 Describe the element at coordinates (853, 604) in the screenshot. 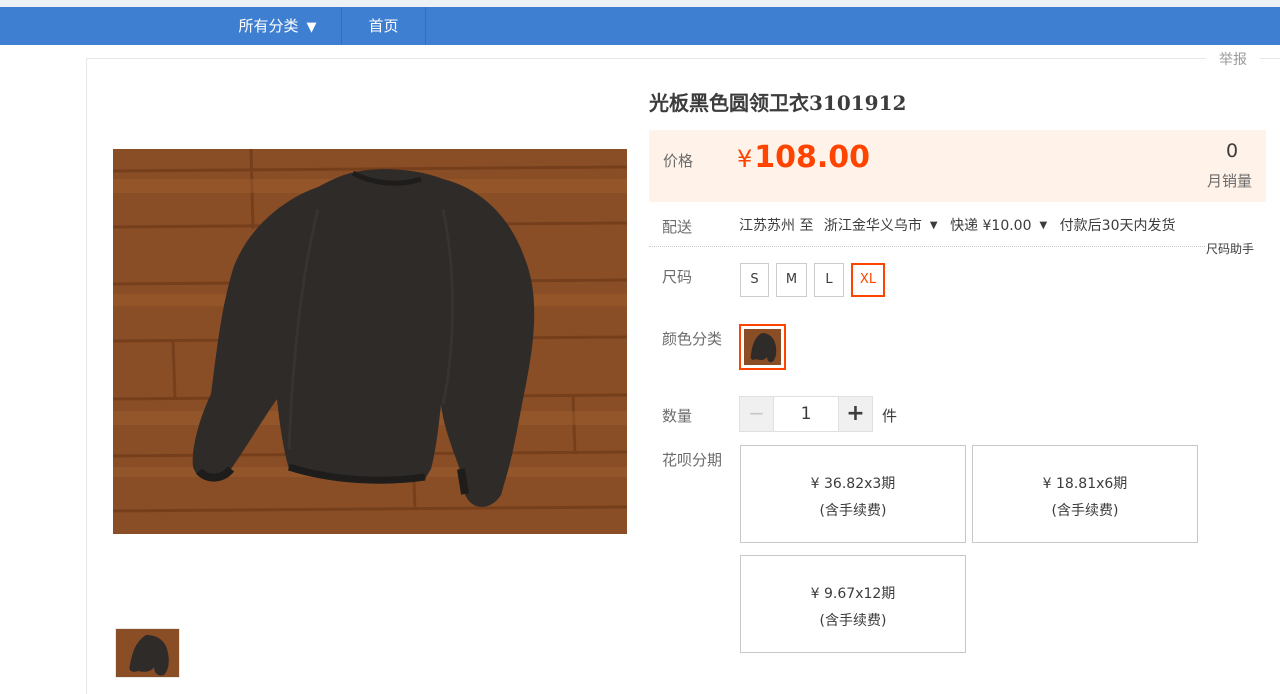

I see `installment-option-12: ¥ 9.67x12期 (含手续费)` at that location.